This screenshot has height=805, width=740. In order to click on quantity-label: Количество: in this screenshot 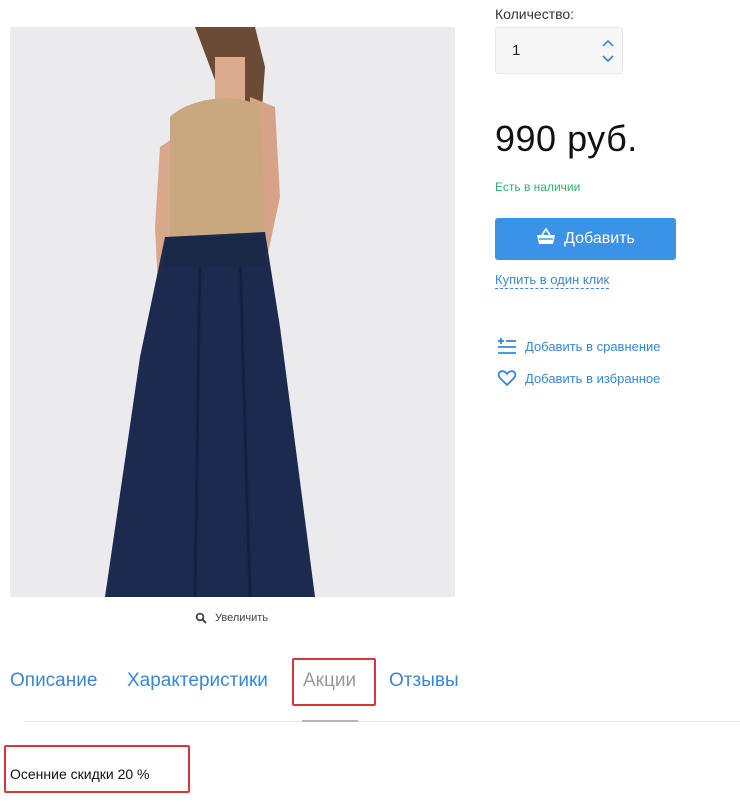, I will do `click(535, 14)`.